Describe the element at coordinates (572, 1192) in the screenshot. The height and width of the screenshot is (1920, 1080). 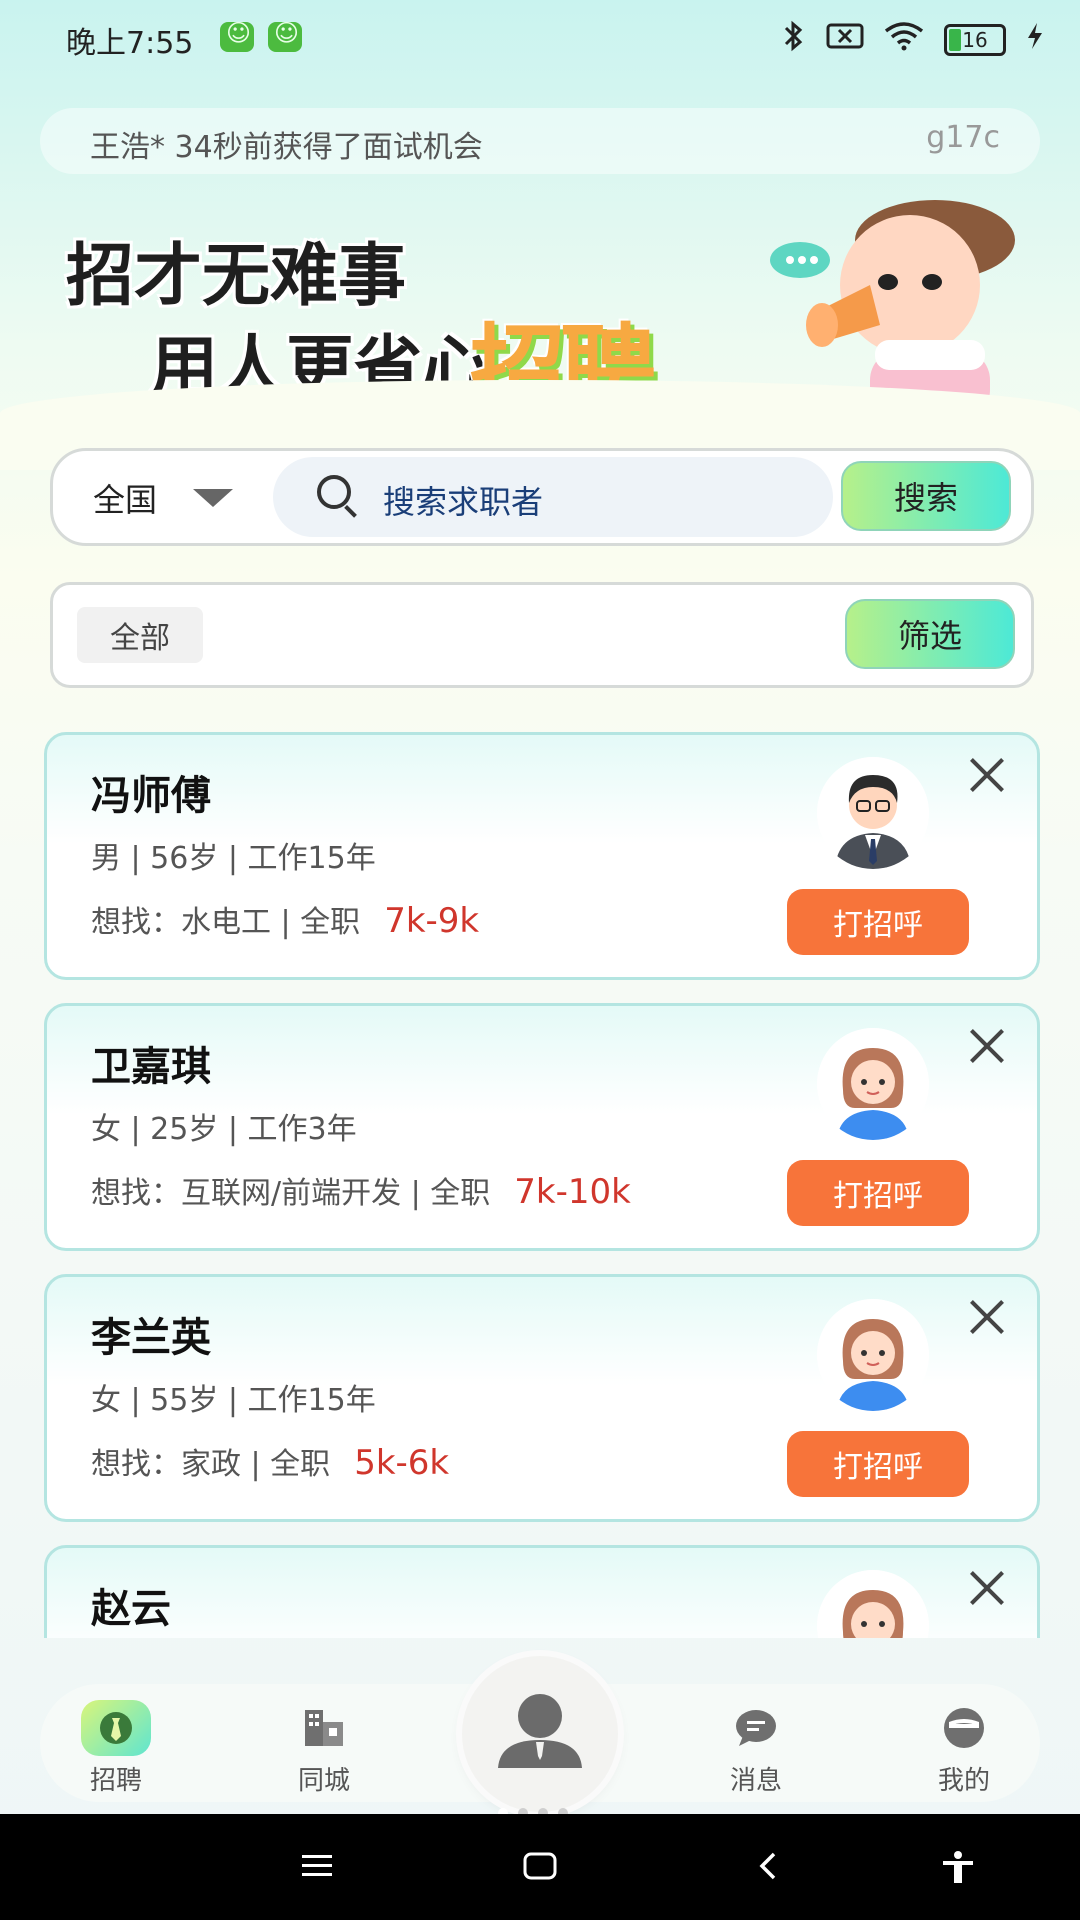
I see `salary-range: 7k-10k` at that location.